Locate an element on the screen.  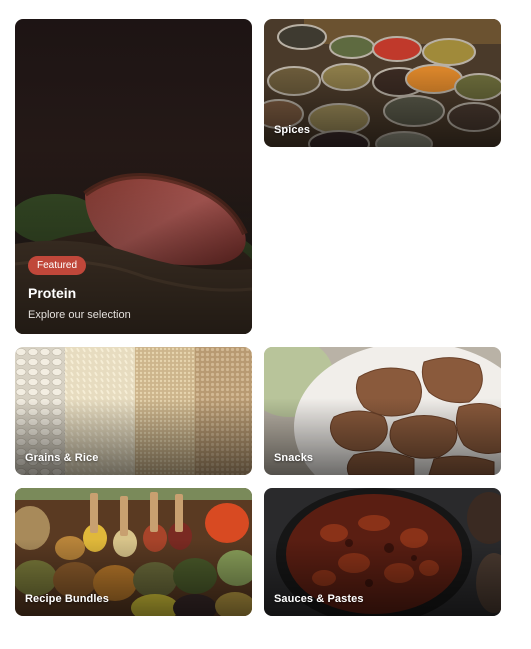
spices-label: Spices is located at coordinates (292, 130).